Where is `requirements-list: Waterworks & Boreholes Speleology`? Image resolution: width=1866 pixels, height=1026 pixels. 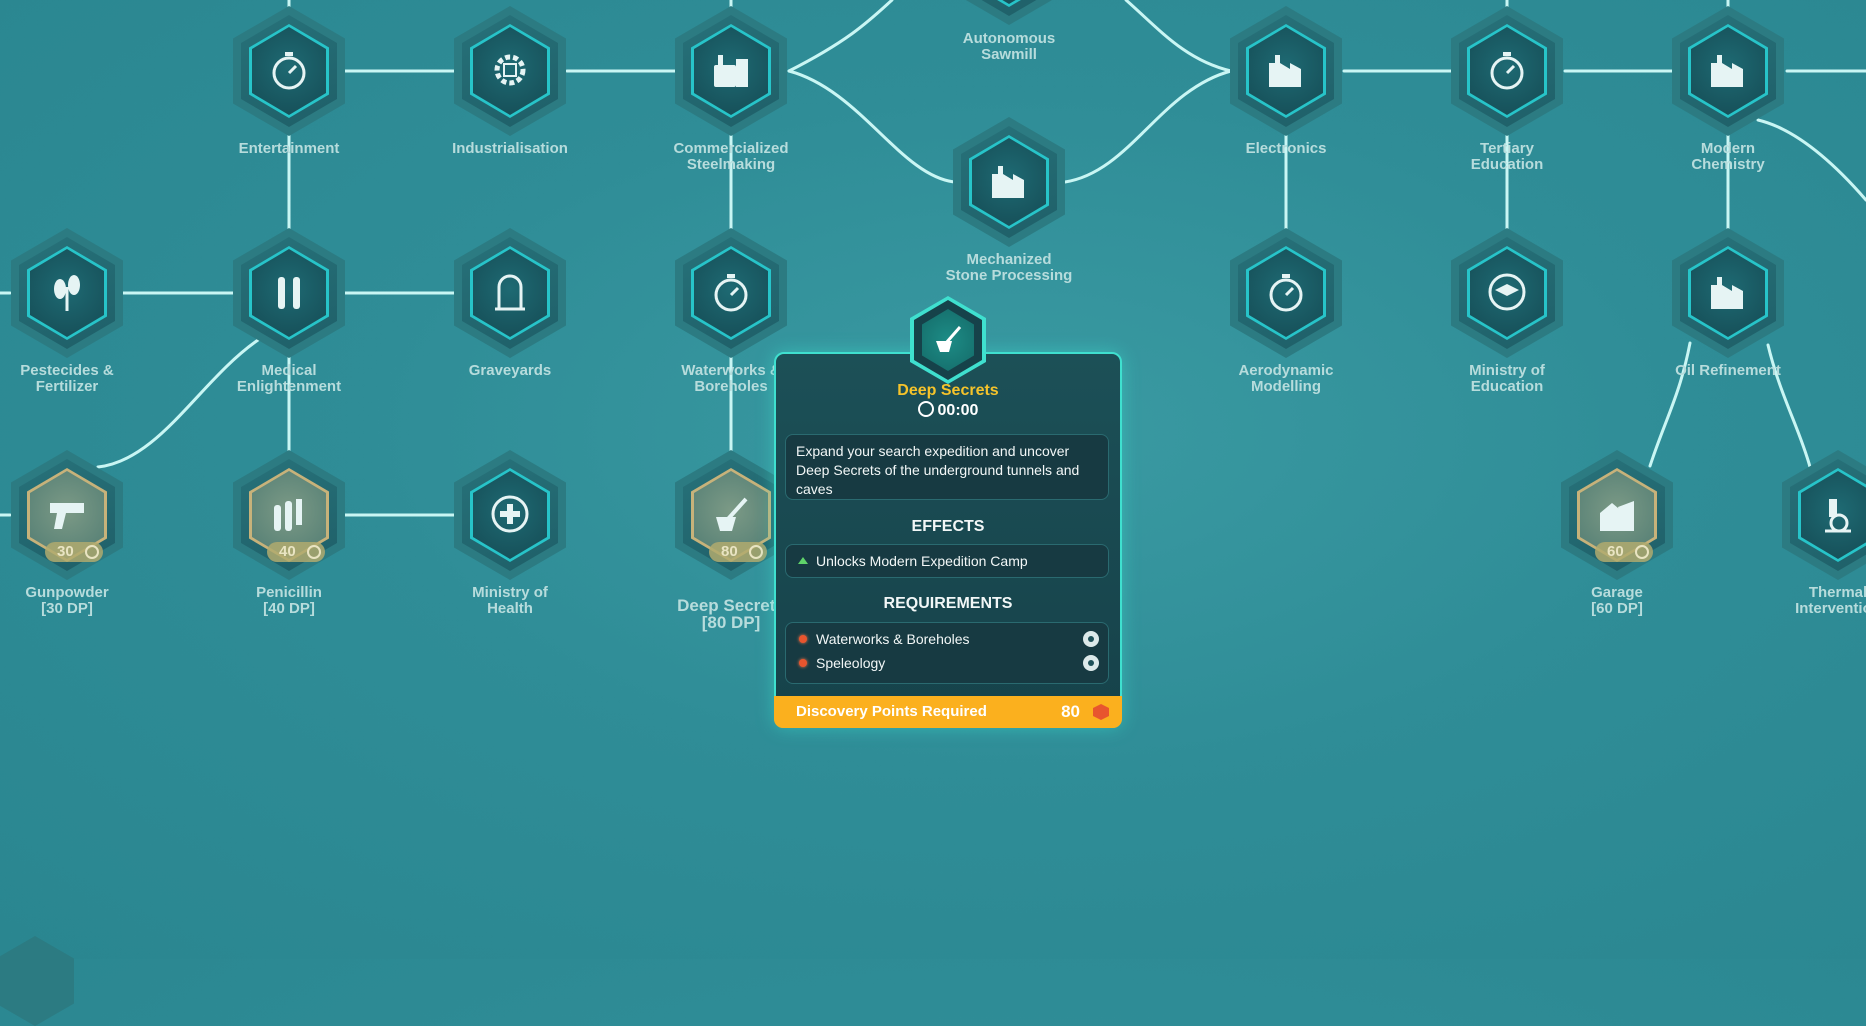 requirements-list: Waterworks & Boreholes Speleology is located at coordinates (947, 653).